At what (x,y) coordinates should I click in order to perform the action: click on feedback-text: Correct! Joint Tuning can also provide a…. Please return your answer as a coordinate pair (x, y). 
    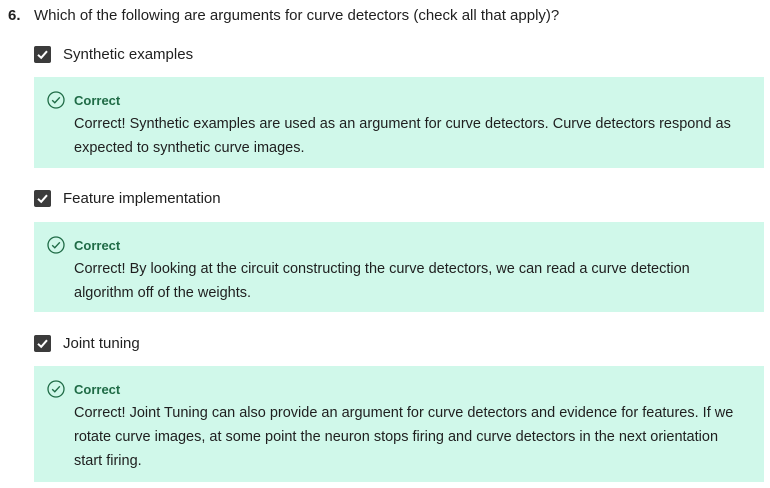
    Looking at the image, I should click on (404, 437).